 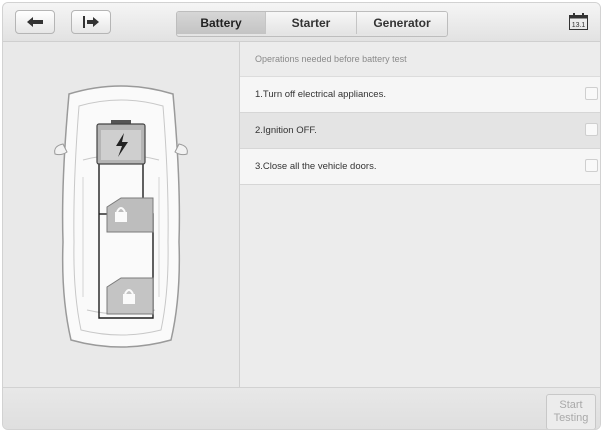 I want to click on operations-header: Operations needed before battery test, so click(x=420, y=59).